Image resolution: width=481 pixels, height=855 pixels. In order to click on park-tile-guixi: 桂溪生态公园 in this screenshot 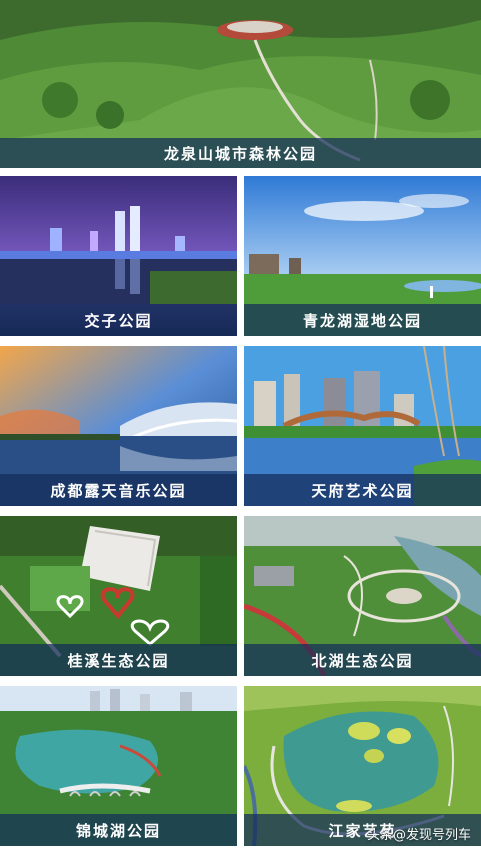, I will do `click(118, 596)`.